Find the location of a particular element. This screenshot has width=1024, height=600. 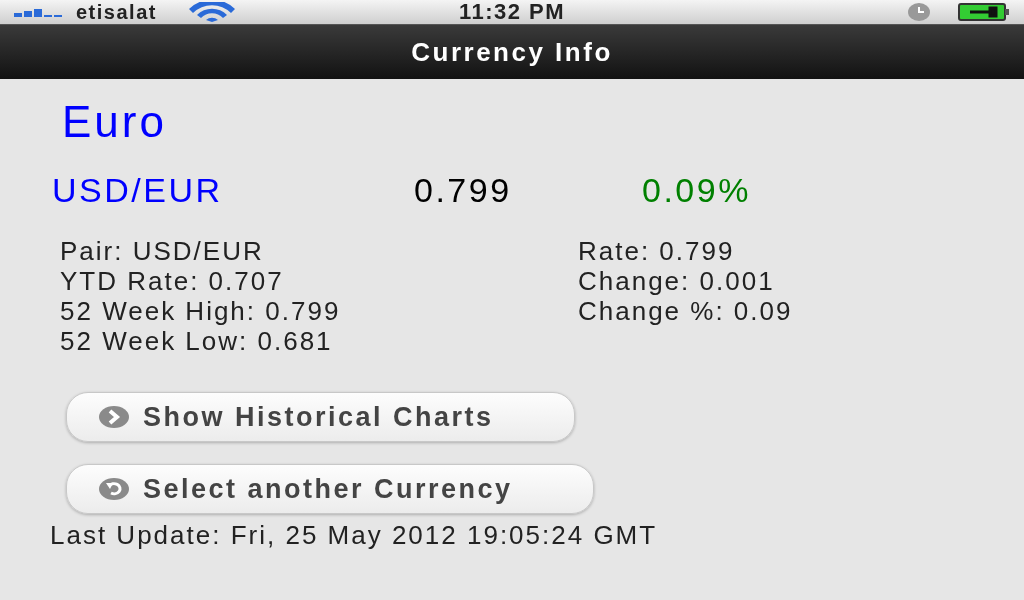

exchange-rate: 0.799 is located at coordinates (463, 190).